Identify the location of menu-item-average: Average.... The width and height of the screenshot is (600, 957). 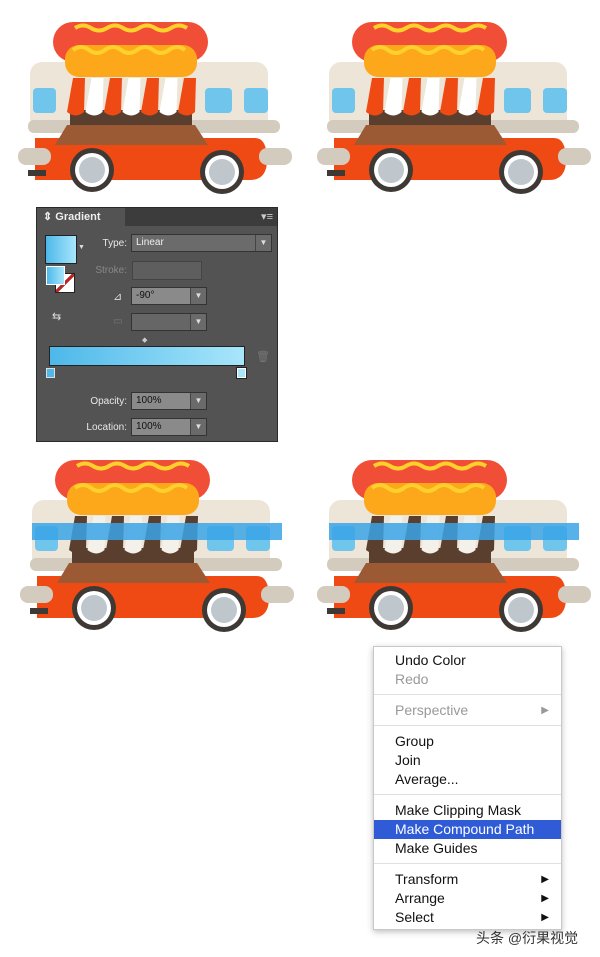
(467, 779).